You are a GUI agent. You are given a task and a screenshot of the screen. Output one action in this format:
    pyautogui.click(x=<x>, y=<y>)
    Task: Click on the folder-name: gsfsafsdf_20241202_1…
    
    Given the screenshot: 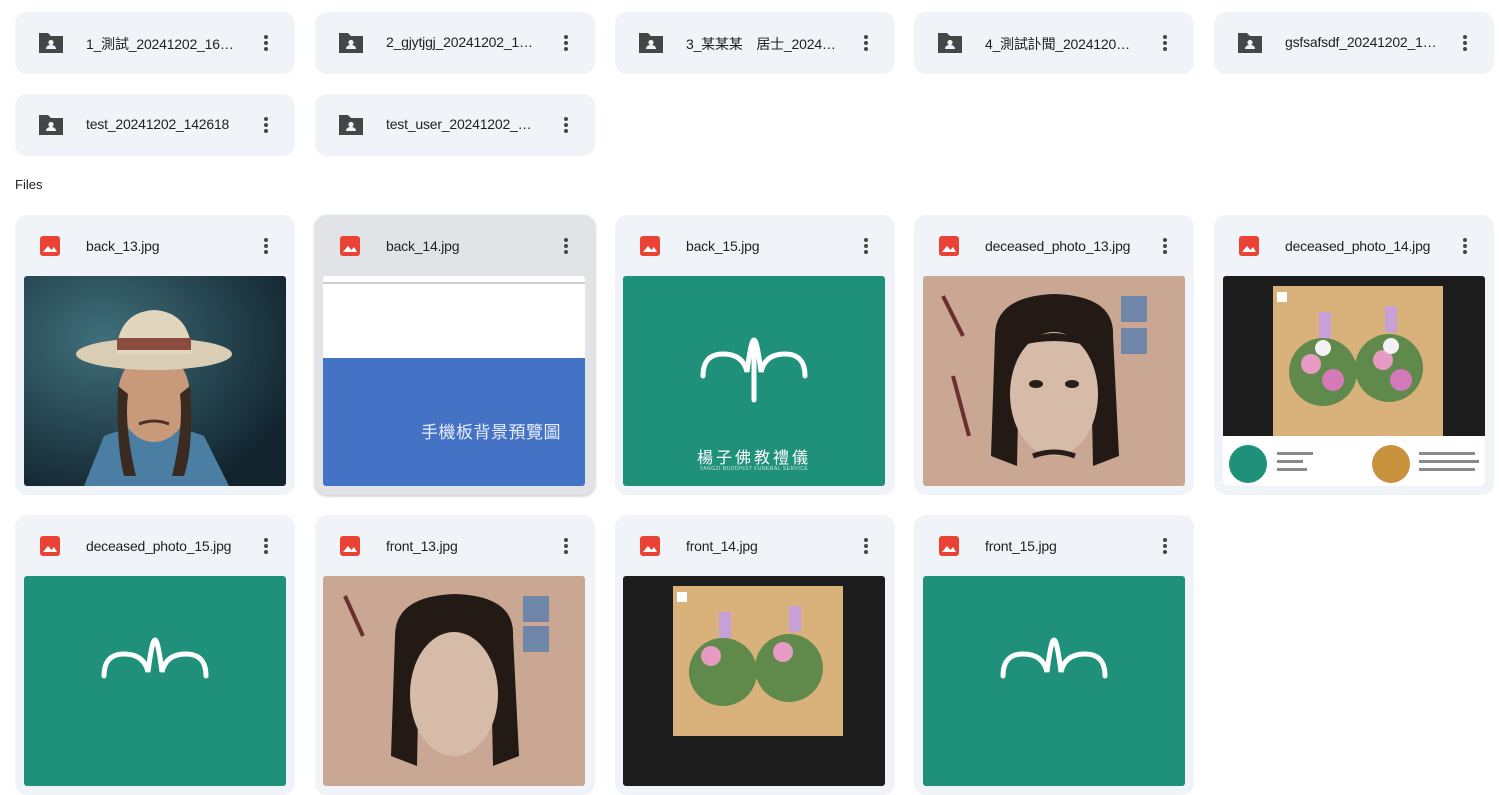 What is the action you would take?
    pyautogui.click(x=1361, y=42)
    